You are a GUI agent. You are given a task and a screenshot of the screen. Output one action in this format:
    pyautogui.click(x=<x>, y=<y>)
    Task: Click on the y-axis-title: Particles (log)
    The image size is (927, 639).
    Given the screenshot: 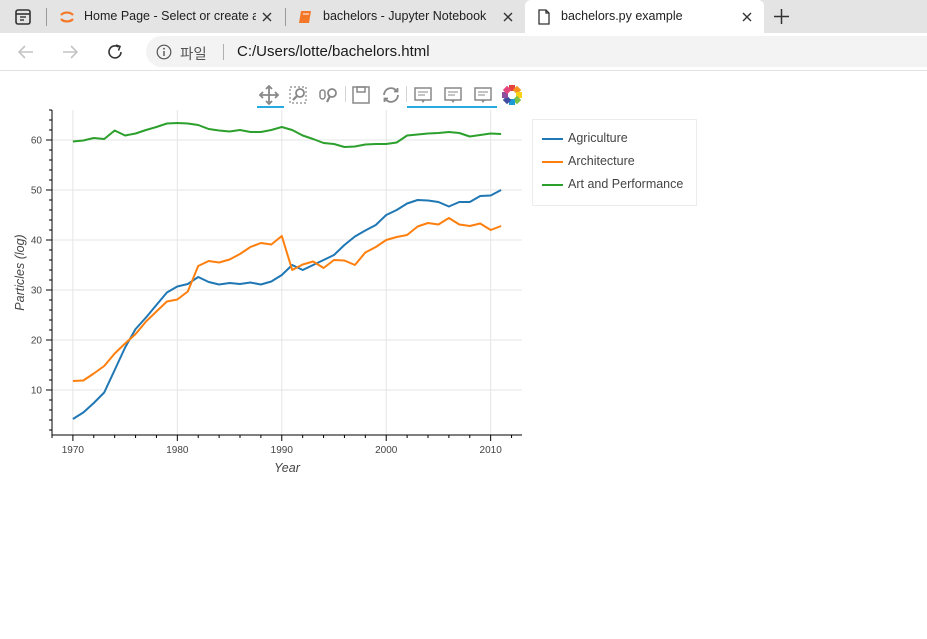 What is the action you would take?
    pyautogui.click(x=20, y=272)
    